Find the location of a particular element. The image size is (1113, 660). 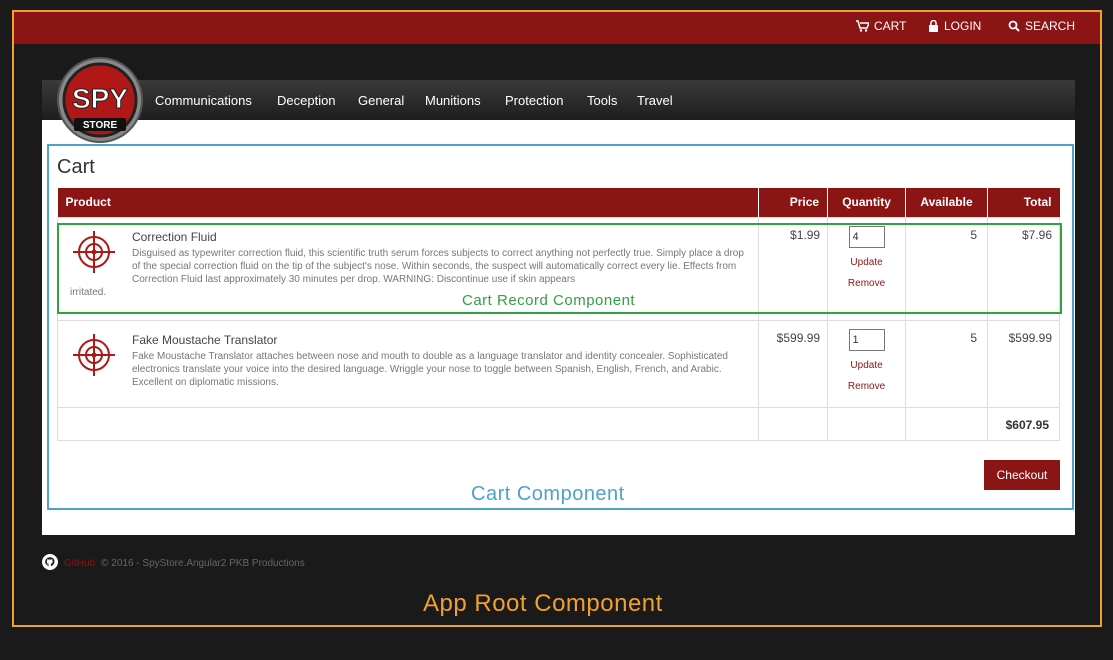

app-root-component-label: App Root Component is located at coordinates (543, 603).